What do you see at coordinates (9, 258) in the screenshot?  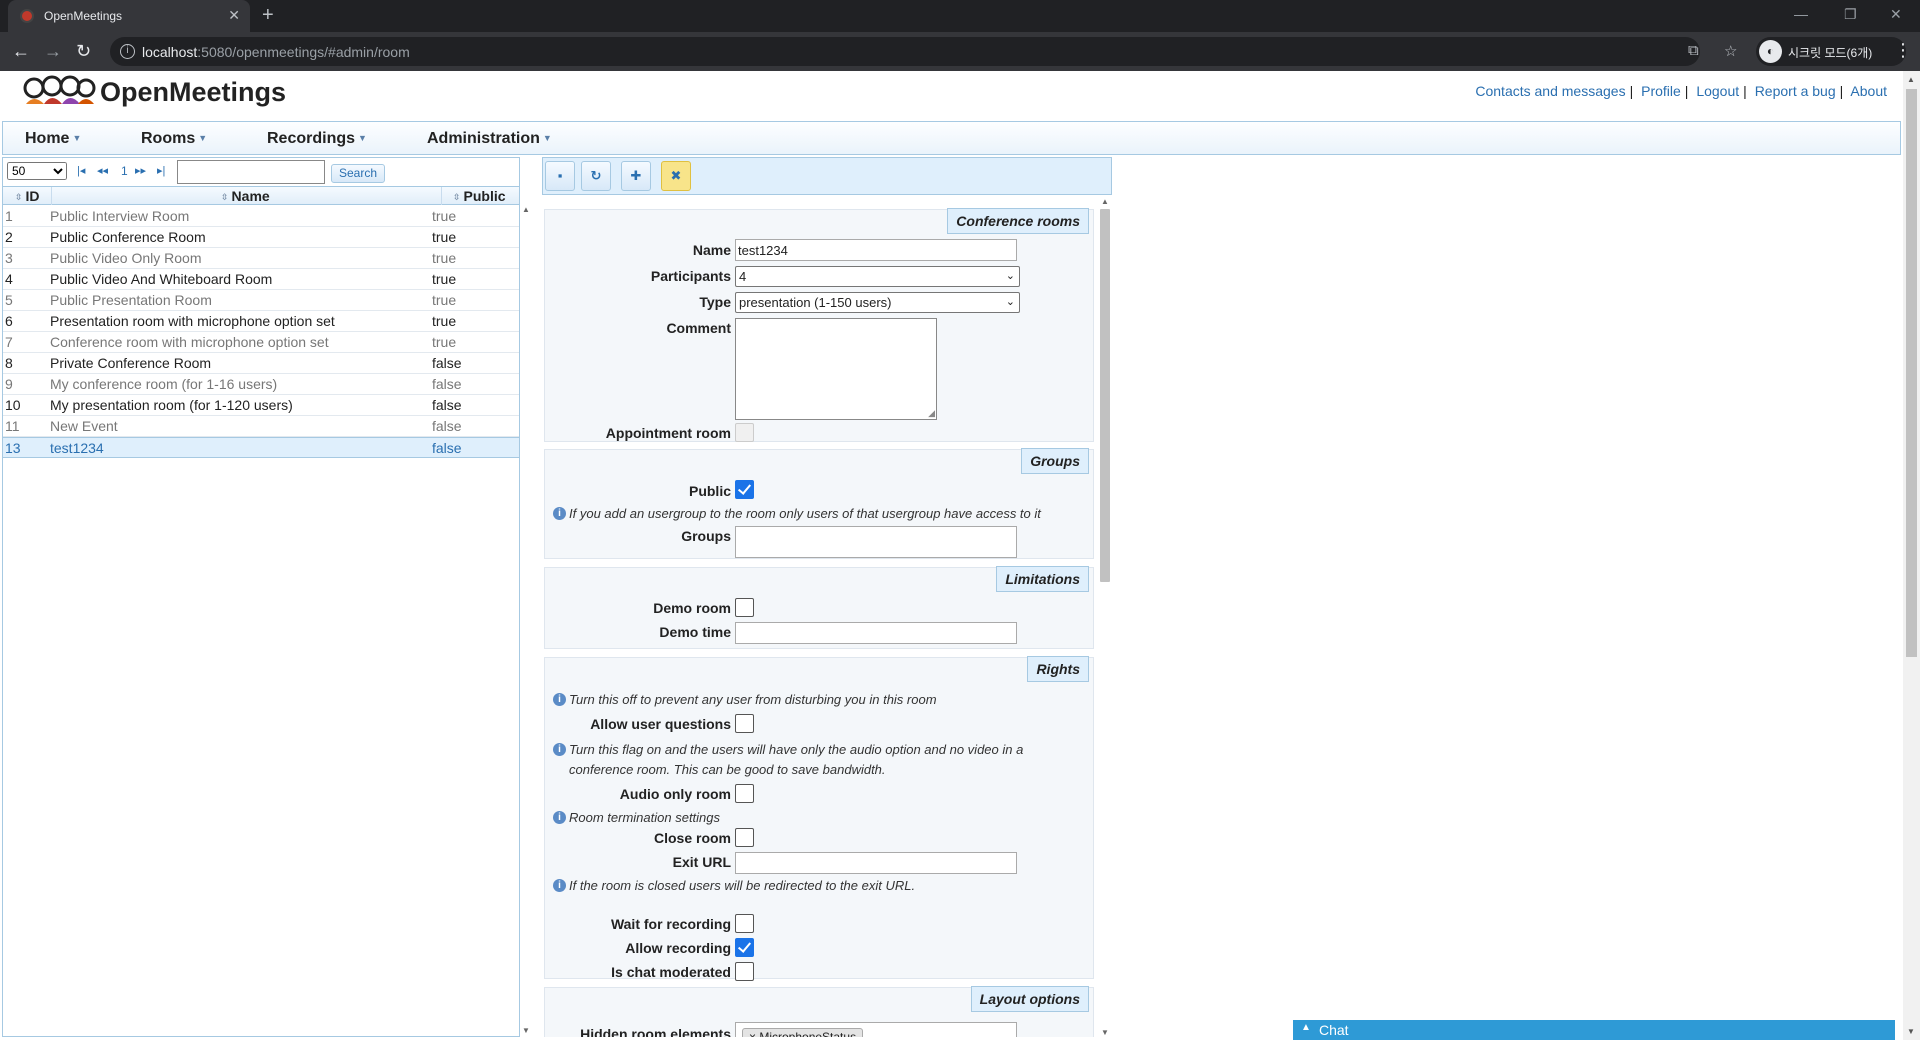 I see `cell-id: 3` at bounding box center [9, 258].